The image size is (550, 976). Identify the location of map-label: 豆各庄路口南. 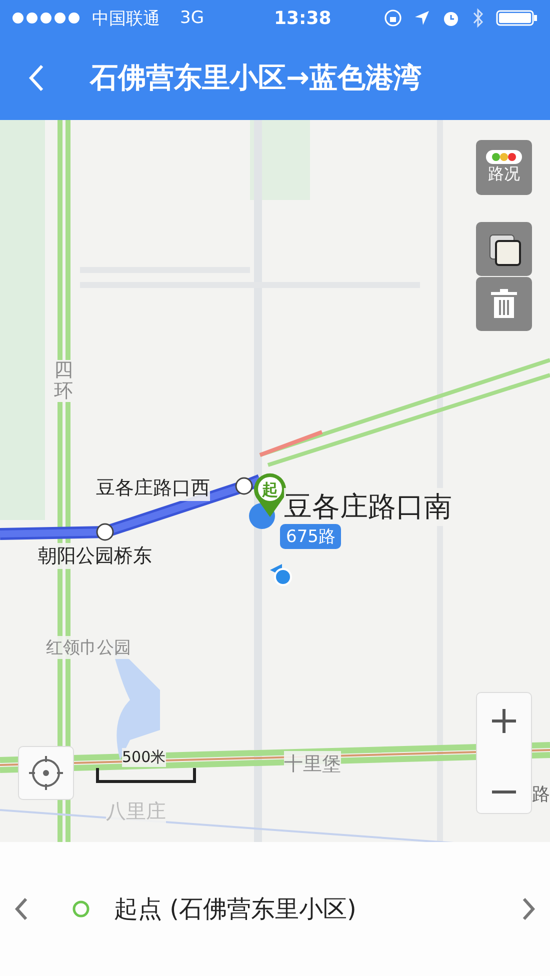
(368, 507).